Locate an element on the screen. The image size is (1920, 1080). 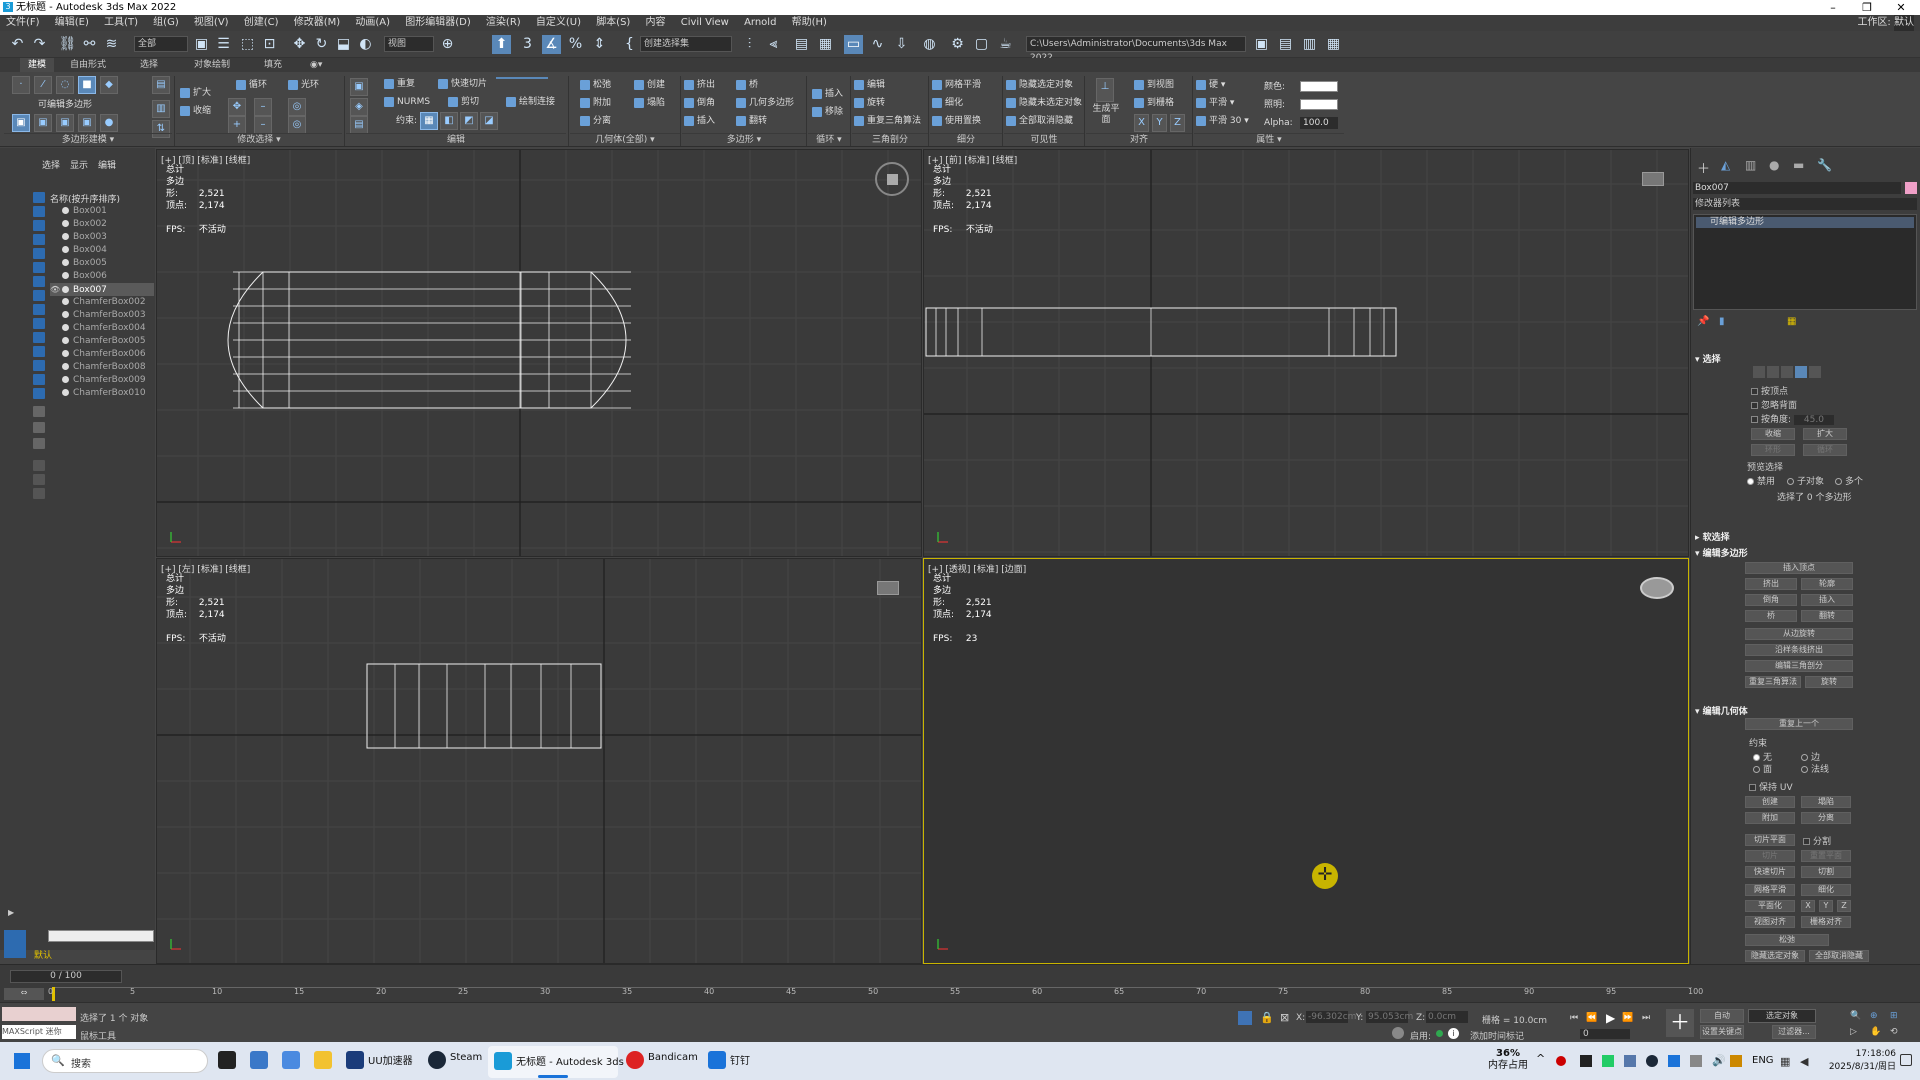
time-slider: 0 / 100 is located at coordinates (66, 976).